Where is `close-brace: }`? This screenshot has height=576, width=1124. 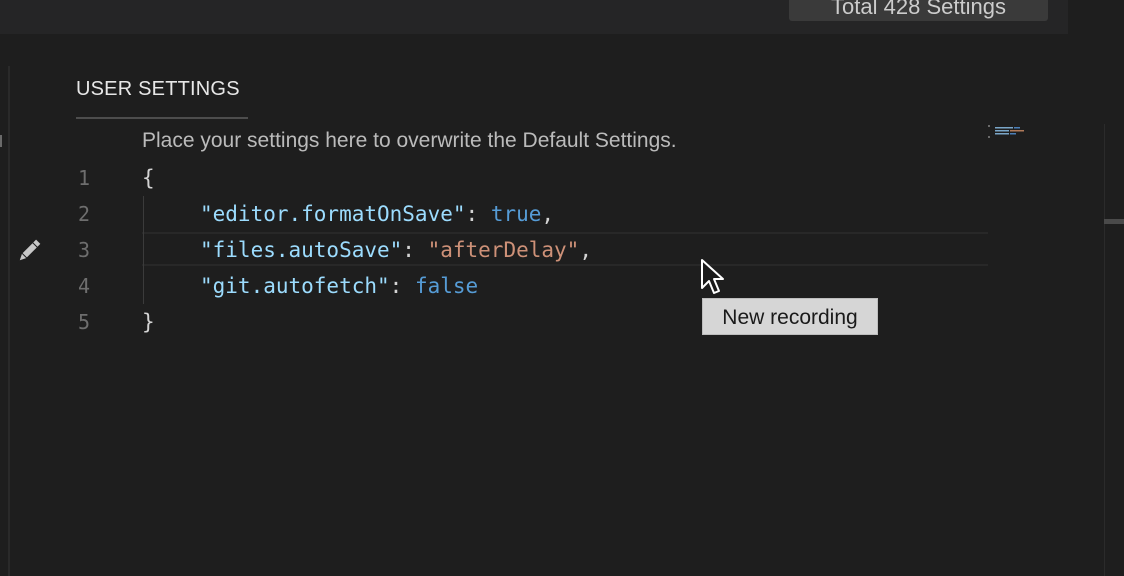 close-brace: } is located at coordinates (148, 322).